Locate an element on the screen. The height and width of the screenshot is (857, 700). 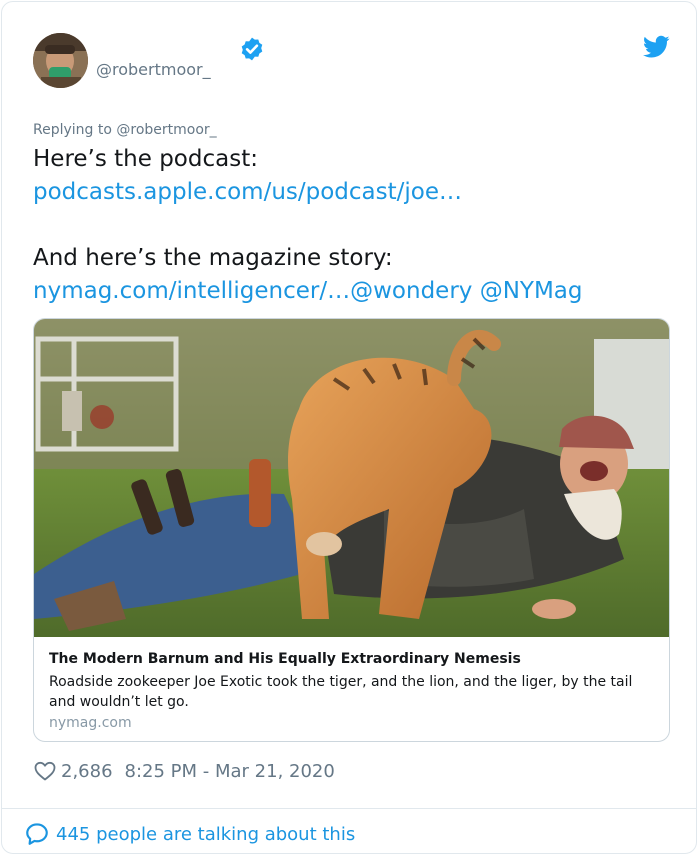
card-domain: nymag.com is located at coordinates (90, 723).